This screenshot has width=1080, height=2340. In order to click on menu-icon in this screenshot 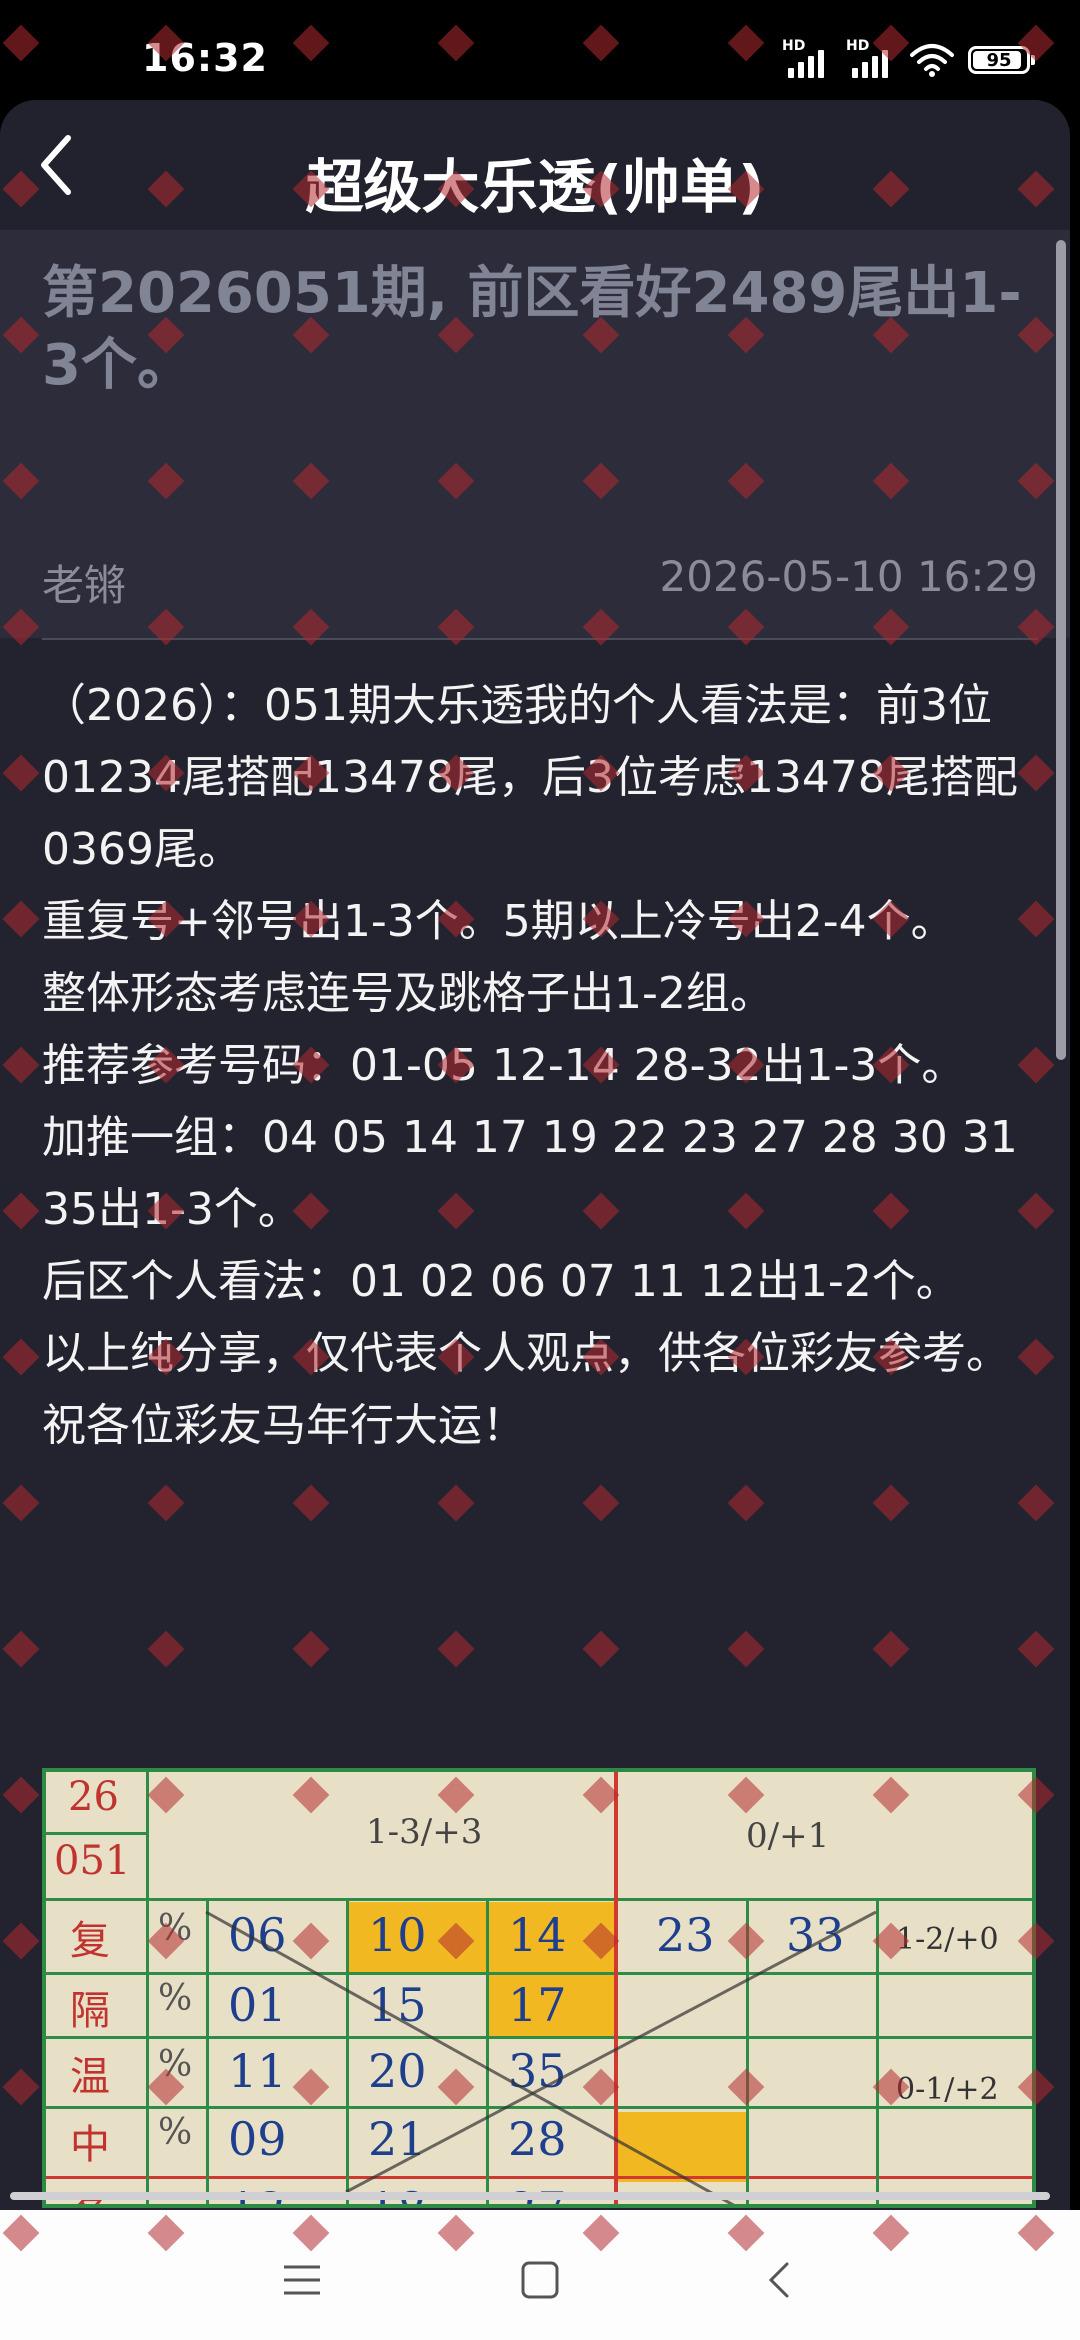, I will do `click(302, 2280)`.